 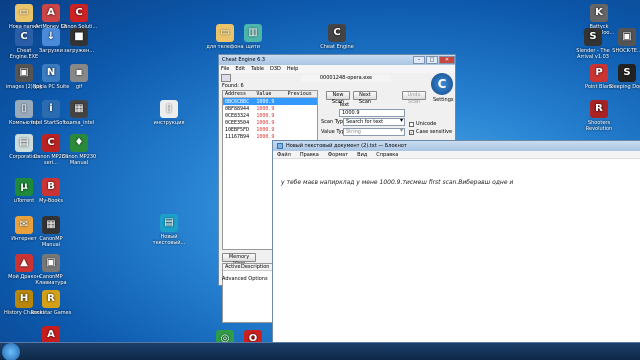 What do you see at coordinates (237, 108) in the screenshot?
I see `result-address: 0BF88944` at bounding box center [237, 108].